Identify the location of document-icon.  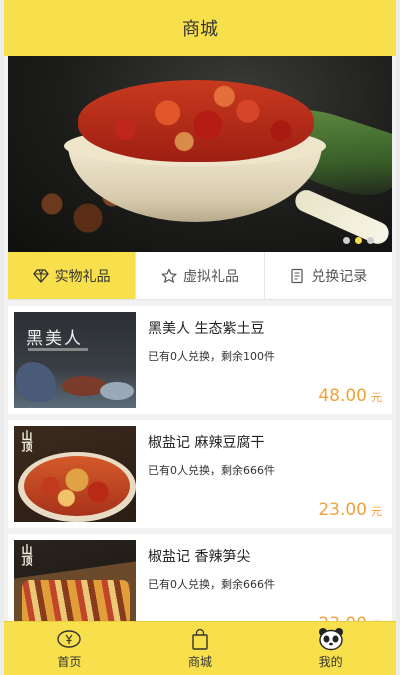
(297, 275).